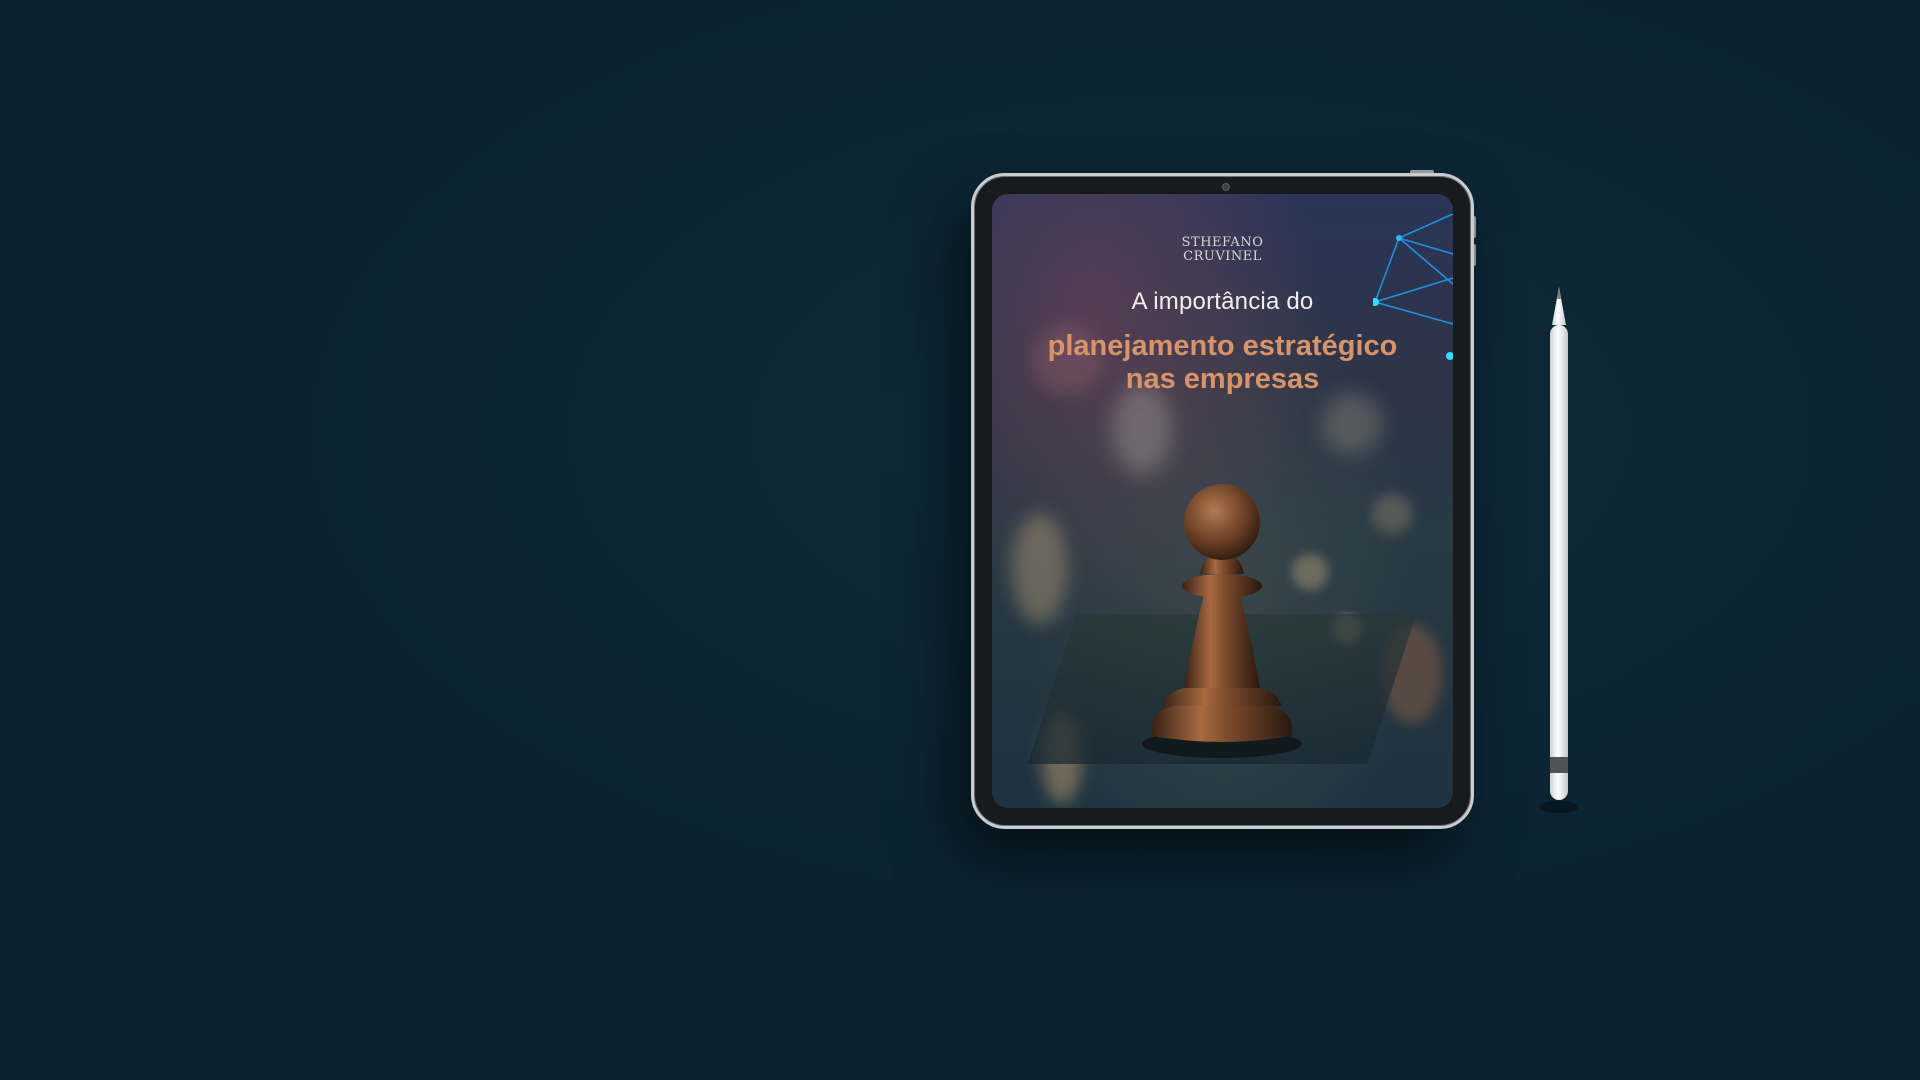 The height and width of the screenshot is (1080, 1920). What do you see at coordinates (1222, 301) in the screenshot?
I see `cover-title-intro: A importância do` at bounding box center [1222, 301].